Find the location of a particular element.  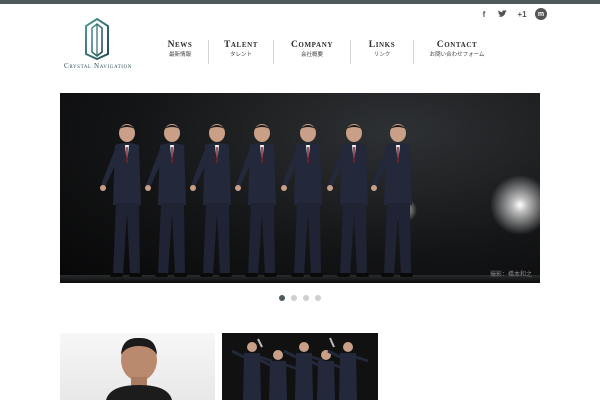

nav-item-talent: Talent タレント is located at coordinates (241, 52).